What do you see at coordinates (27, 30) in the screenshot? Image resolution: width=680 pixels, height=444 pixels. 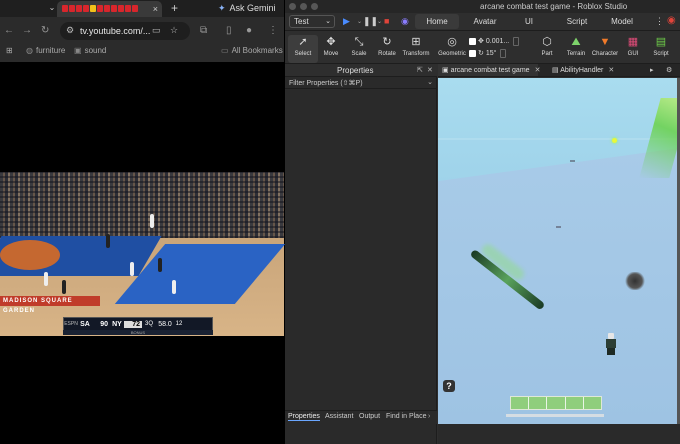 I see `forward-icon: →` at bounding box center [27, 30].